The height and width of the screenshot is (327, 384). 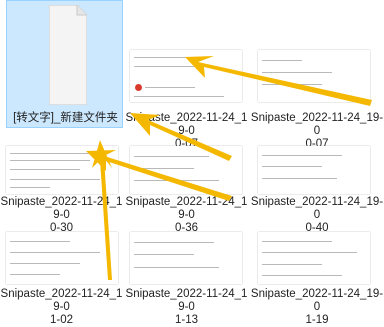 I want to click on file-tile-folder: [转文字]_新建文件夹, so click(x=64, y=64).